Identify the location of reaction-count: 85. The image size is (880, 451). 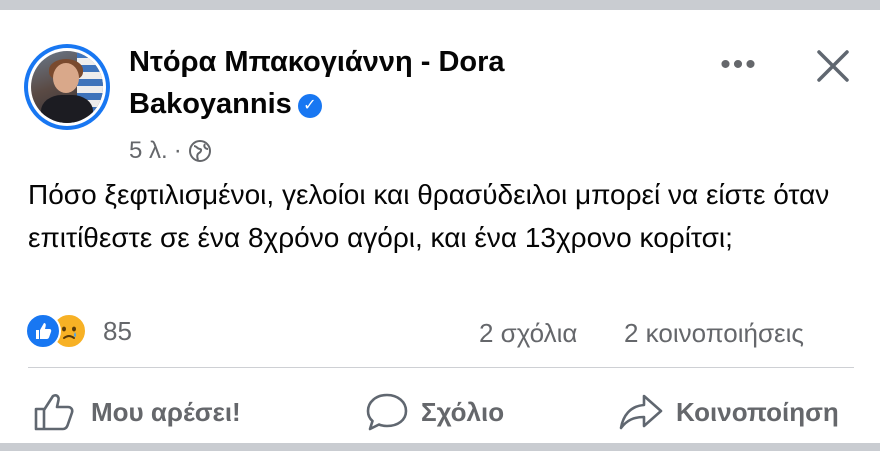
(117, 331).